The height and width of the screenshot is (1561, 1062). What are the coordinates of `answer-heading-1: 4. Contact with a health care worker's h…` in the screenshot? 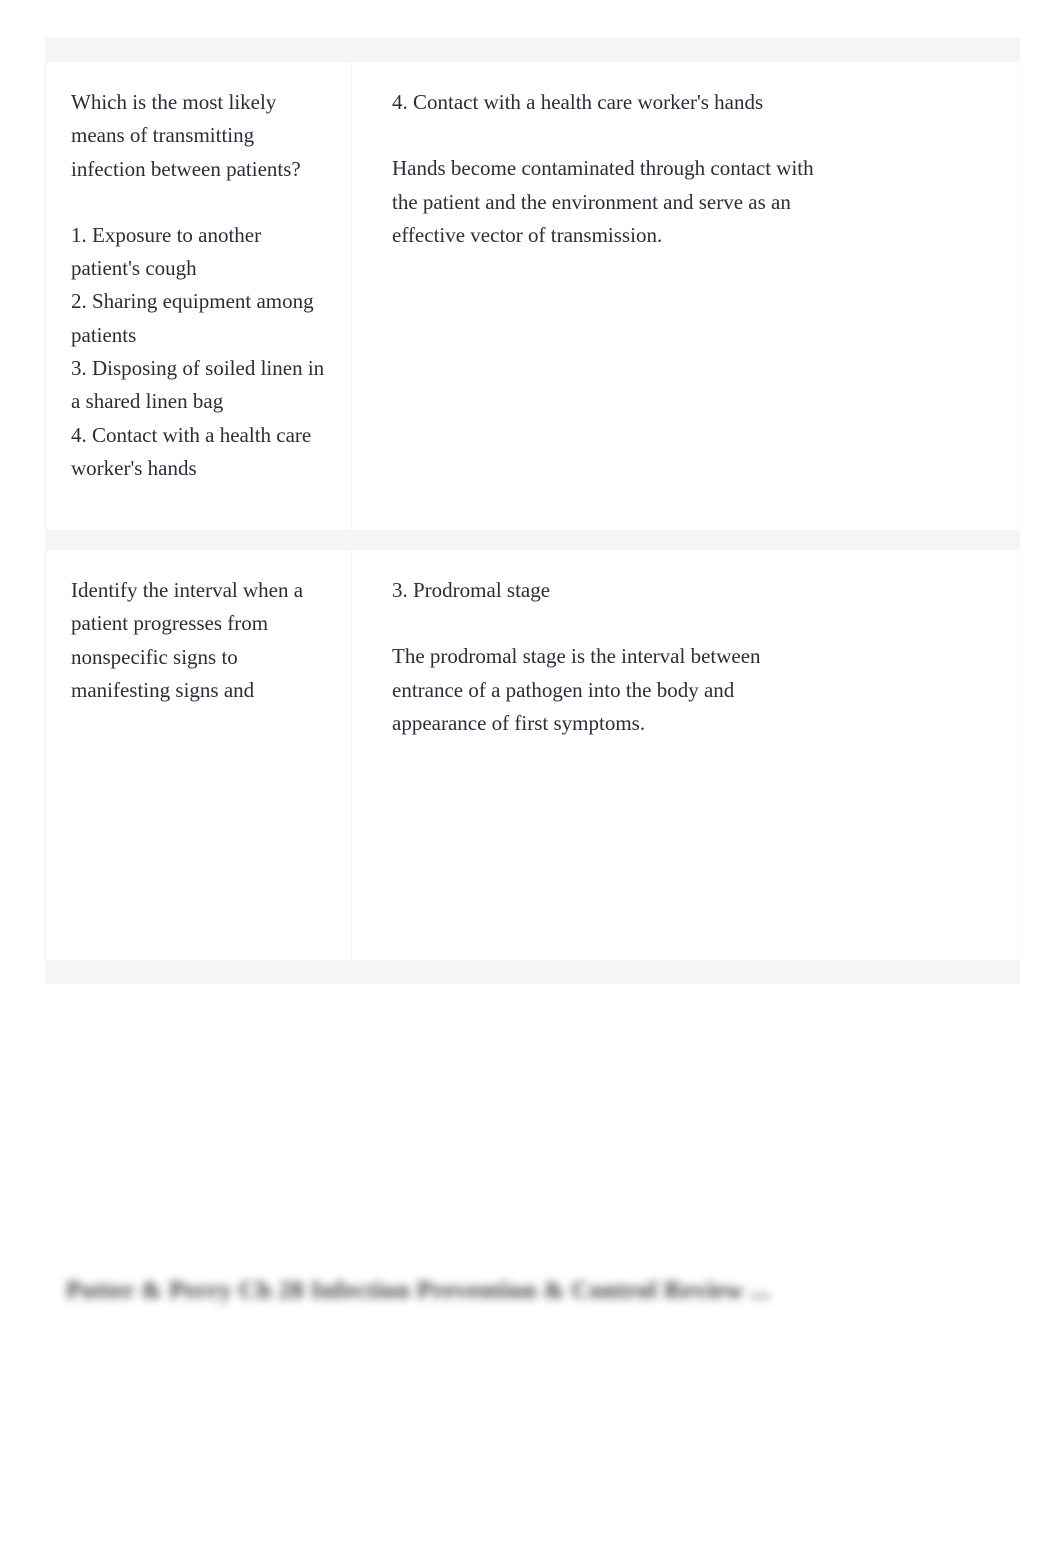 It's located at (578, 102).